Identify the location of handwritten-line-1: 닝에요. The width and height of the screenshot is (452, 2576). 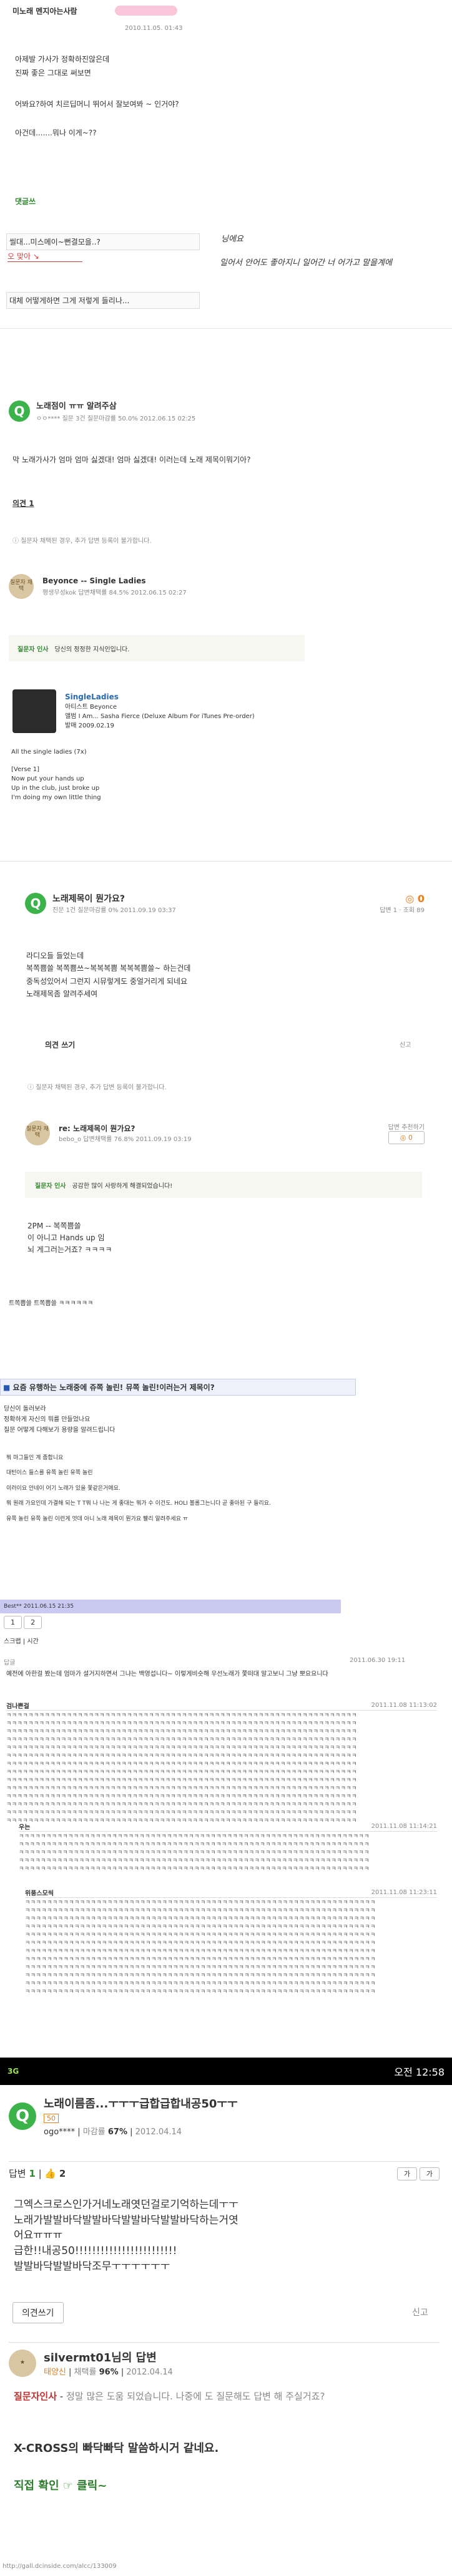
(232, 240).